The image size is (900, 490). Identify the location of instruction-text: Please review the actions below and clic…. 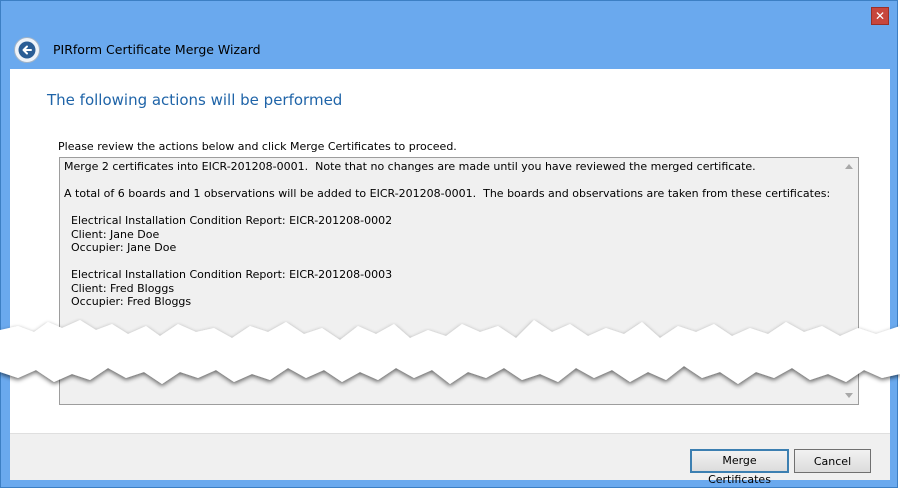
(257, 146).